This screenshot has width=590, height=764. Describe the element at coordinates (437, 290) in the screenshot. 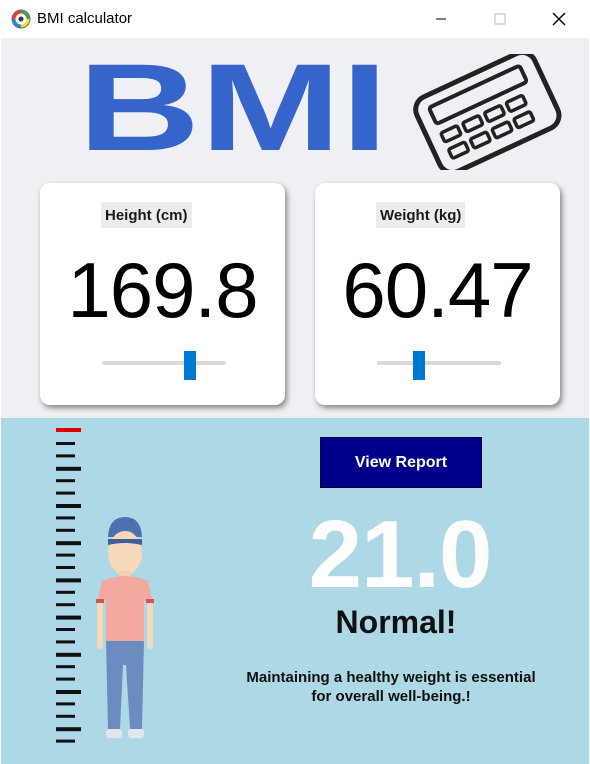

I see `weight-value: 60.47` at that location.